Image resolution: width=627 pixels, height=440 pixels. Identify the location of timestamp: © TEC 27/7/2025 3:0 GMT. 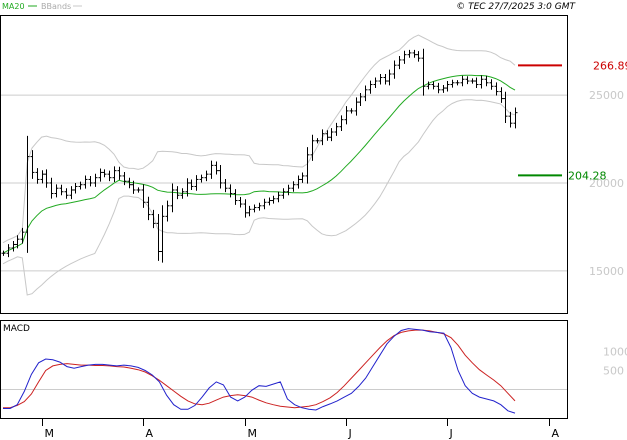
(516, 7).